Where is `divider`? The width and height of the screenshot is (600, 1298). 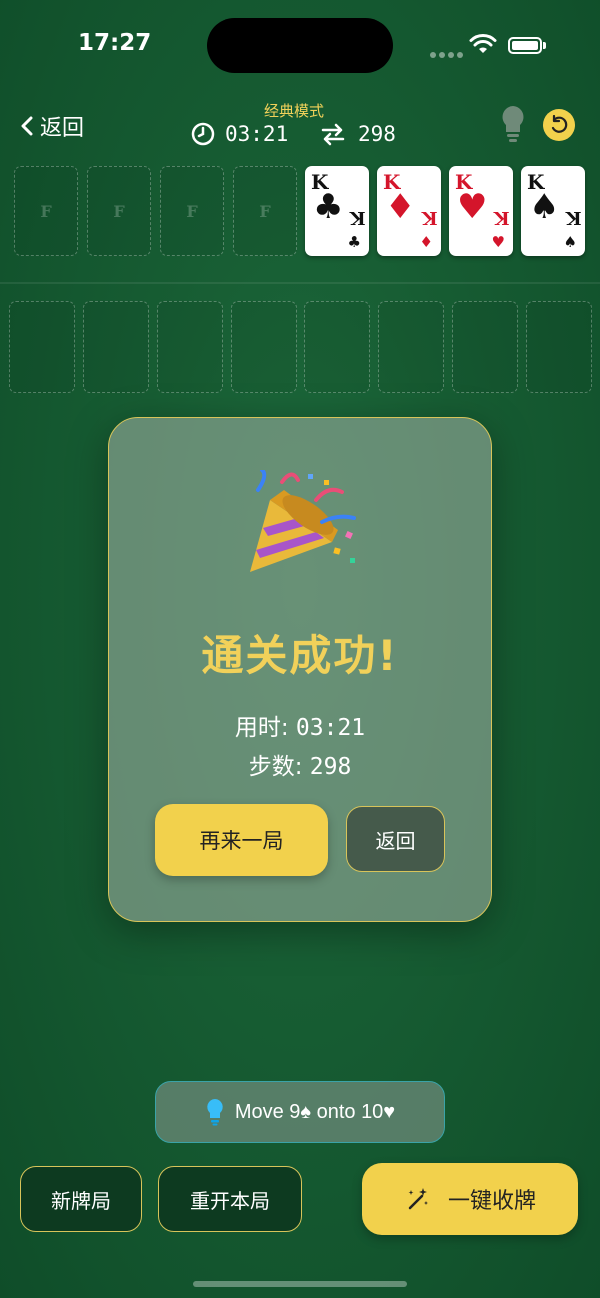
divider is located at coordinates (300, 283).